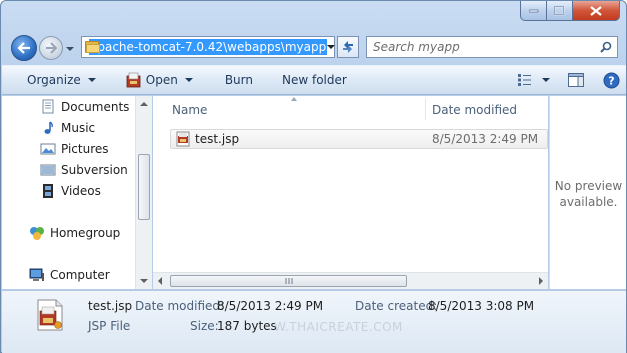  Describe the element at coordinates (50, 315) in the screenshot. I see `jsp-file-large-icon` at that location.